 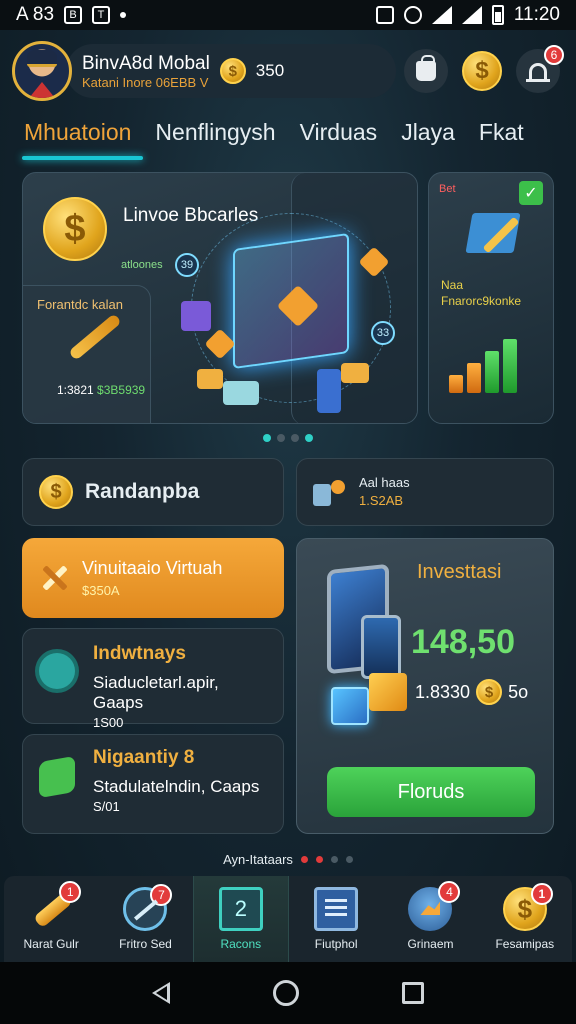 What do you see at coordinates (106, 806) in the screenshot?
I see `higaantly-value: S/01` at bounding box center [106, 806].